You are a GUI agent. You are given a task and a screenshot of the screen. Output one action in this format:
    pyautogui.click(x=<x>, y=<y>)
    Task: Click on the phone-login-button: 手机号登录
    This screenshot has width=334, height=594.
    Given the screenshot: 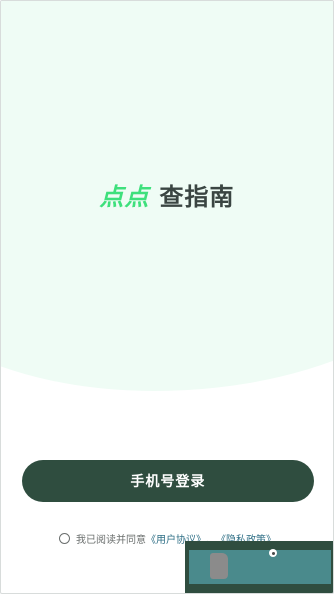 What is the action you would take?
    pyautogui.click(x=168, y=481)
    